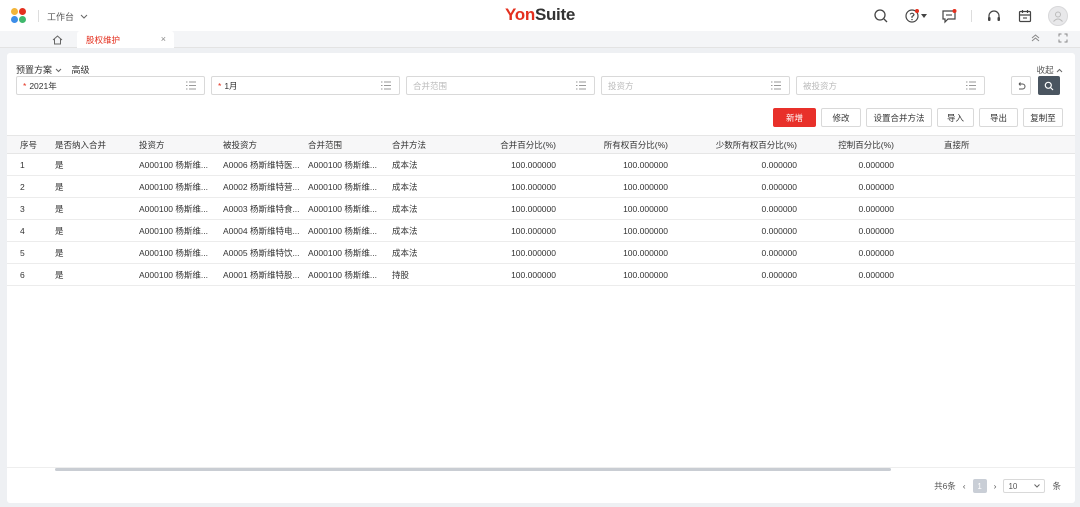 The width and height of the screenshot is (1080, 507). I want to click on search-icon, so click(881, 16).